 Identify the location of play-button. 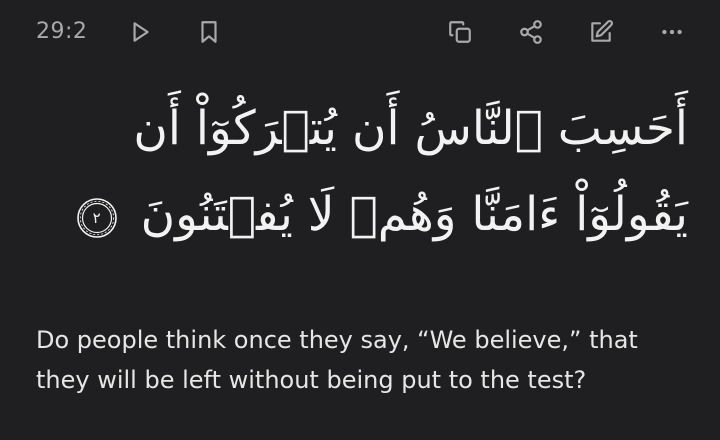
(140, 32).